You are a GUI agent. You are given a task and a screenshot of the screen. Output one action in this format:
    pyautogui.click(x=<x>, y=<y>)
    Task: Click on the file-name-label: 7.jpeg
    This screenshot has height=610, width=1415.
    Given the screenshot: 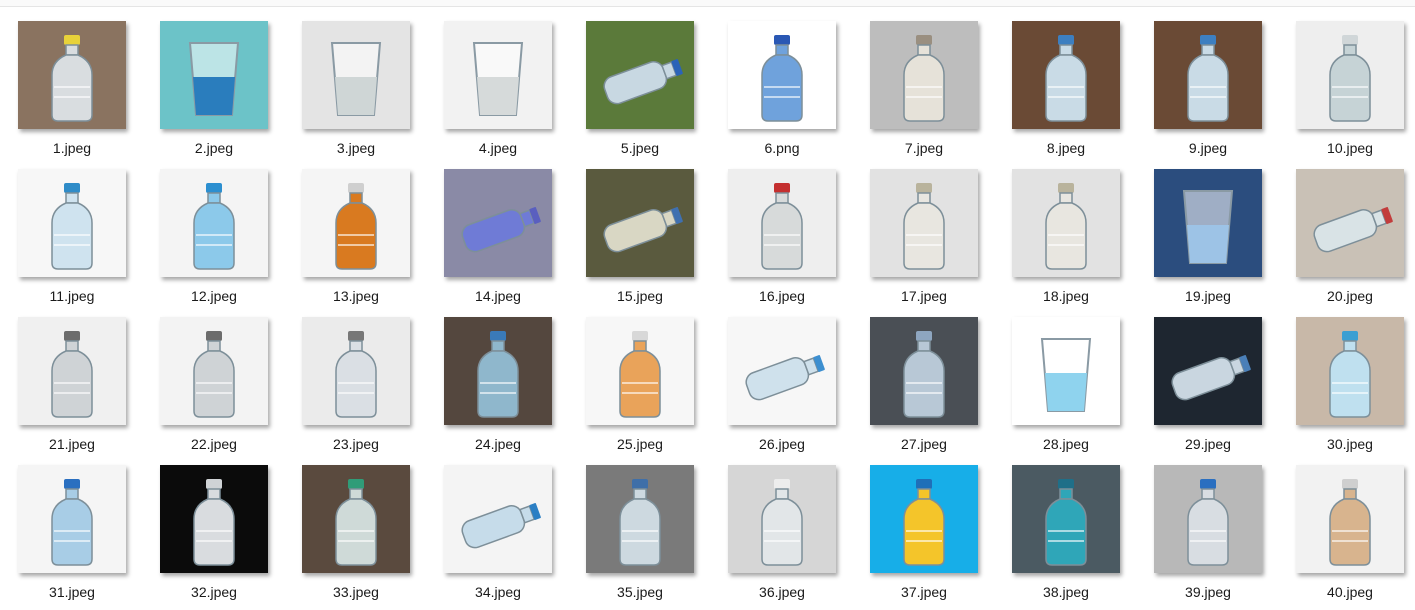 What is the action you would take?
    pyautogui.click(x=924, y=148)
    